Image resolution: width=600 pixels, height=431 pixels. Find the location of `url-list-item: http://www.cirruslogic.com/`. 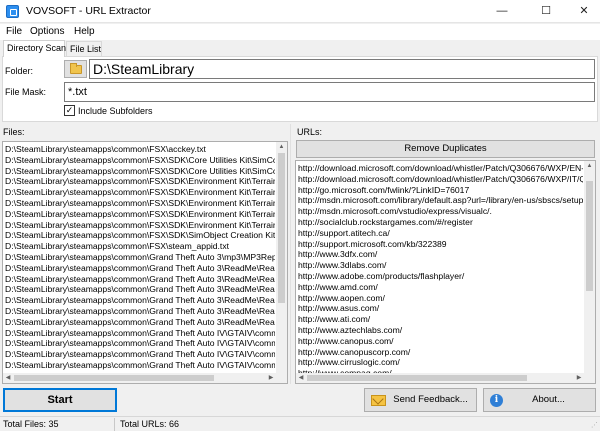

url-list-item: http://www.cirruslogic.com/ is located at coordinates (440, 362).